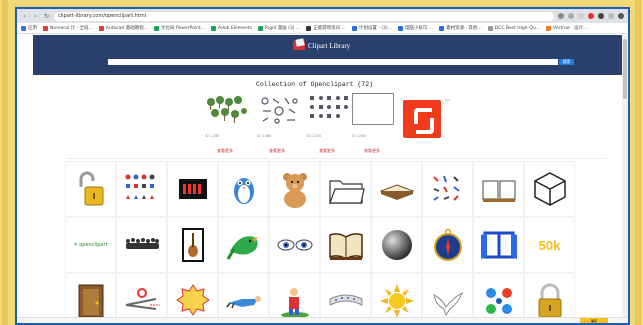 The height and width of the screenshot is (325, 643). I want to click on teddy-bear-icon, so click(294, 190).